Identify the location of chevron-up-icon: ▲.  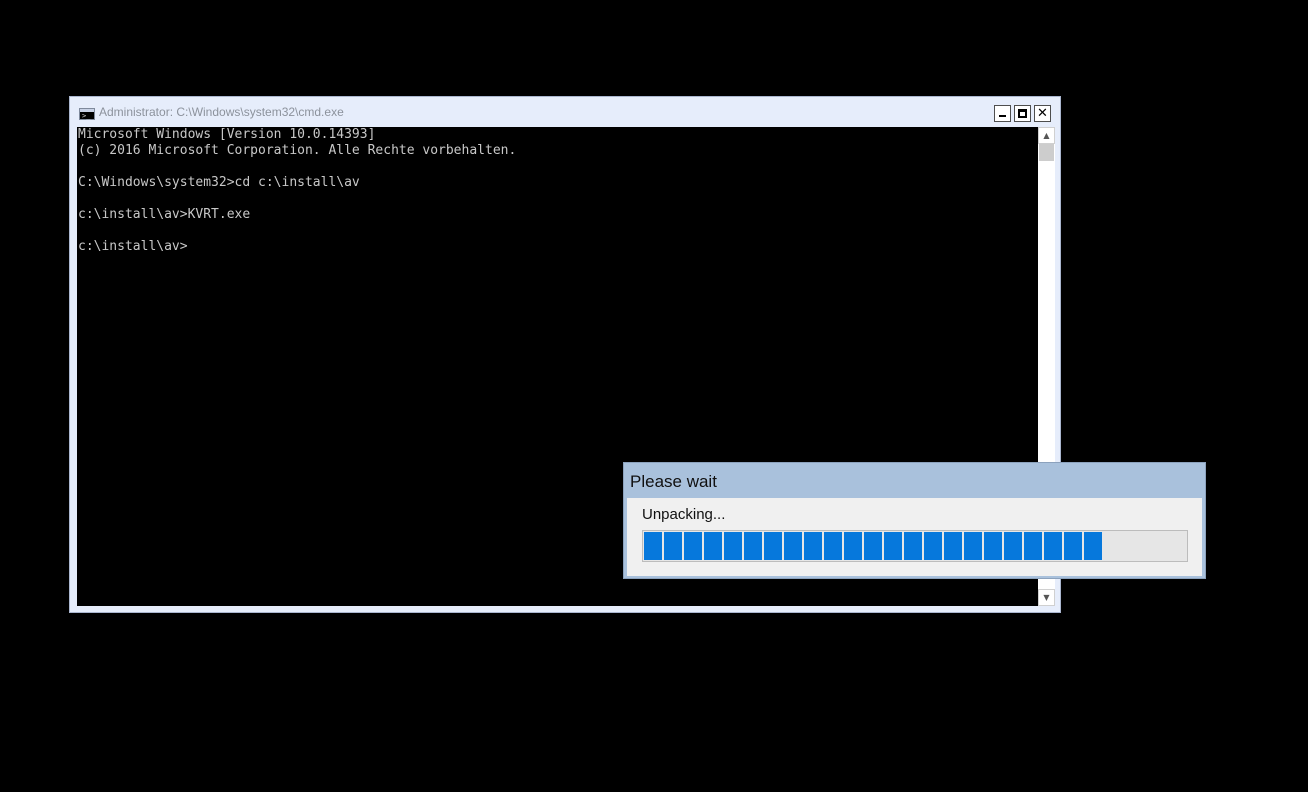
(1046, 135).